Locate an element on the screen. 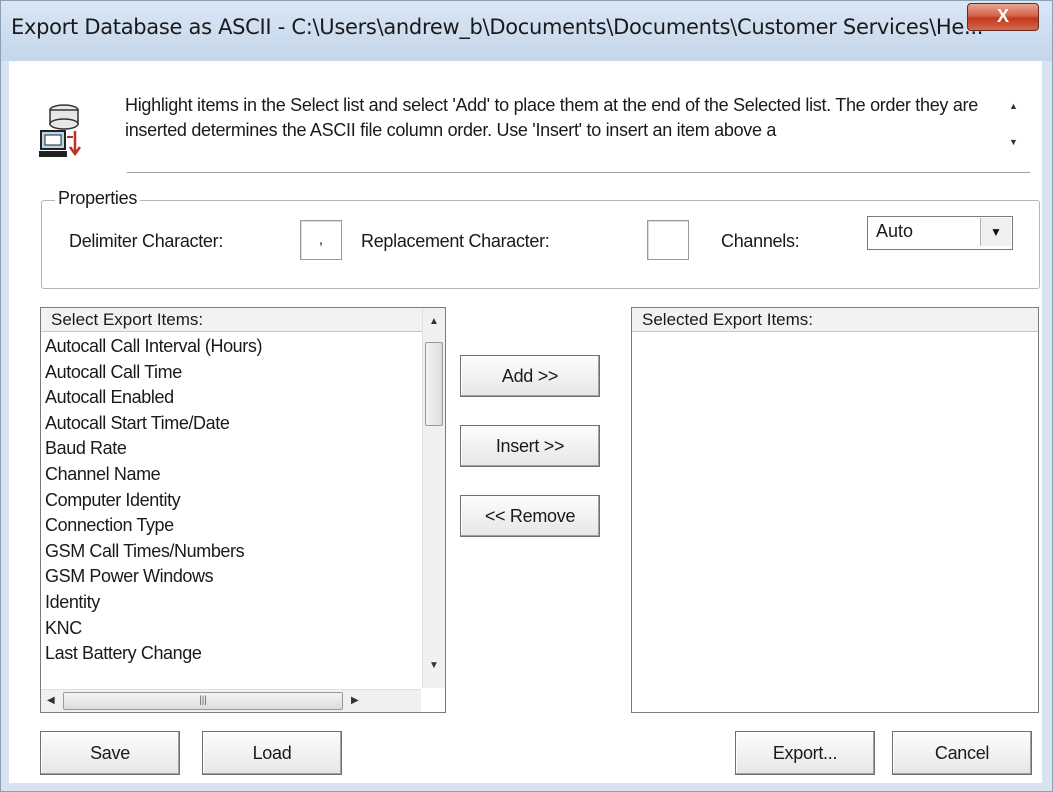 This screenshot has width=1053, height=792. list-item: Identity is located at coordinates (152, 603).